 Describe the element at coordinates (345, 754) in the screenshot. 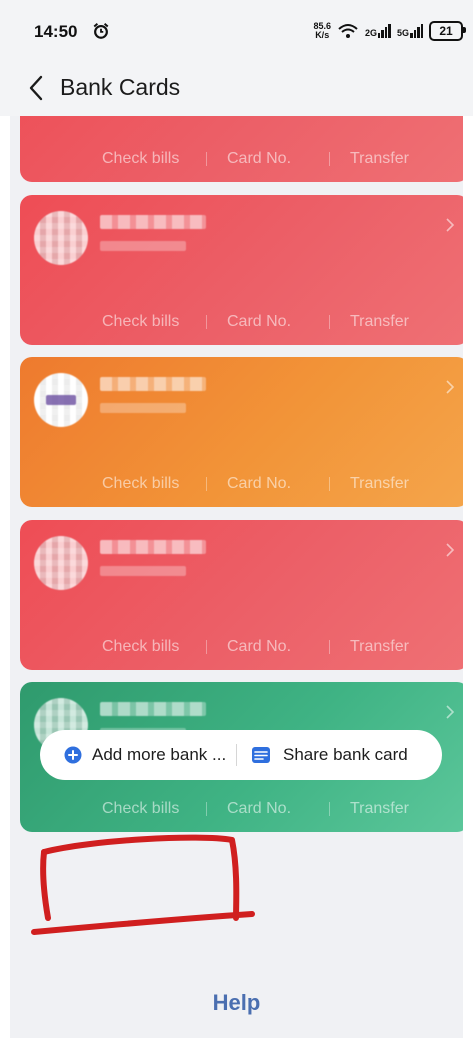

I see `share-bank-card-label: Share bank card` at that location.